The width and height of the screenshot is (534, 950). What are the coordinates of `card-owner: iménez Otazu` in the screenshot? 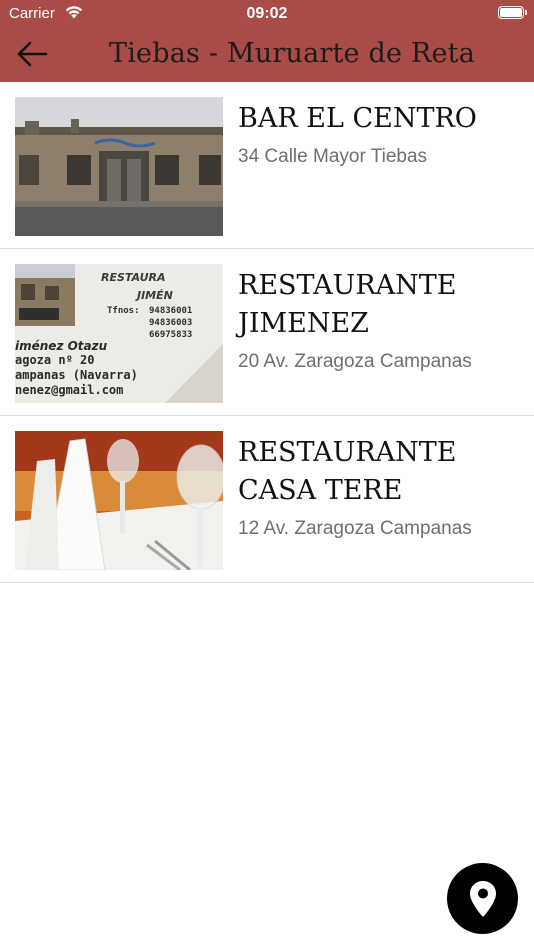 It's located at (61, 346).